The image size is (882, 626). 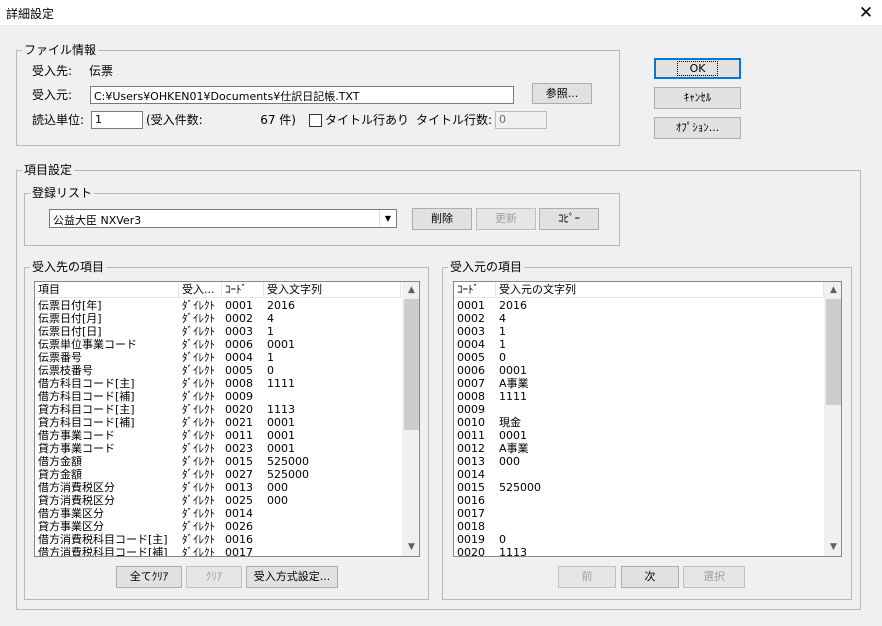 I want to click on table-row: 借方科目コード[補] ﾀﾞｲﾚｸﾄ 0009, so click(x=218, y=396).